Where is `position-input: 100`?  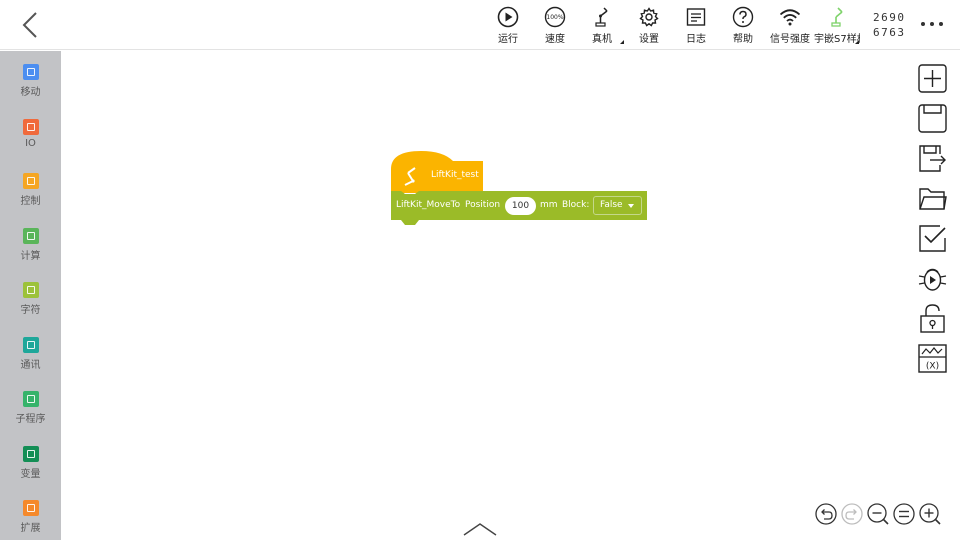
position-input: 100 is located at coordinates (520, 206).